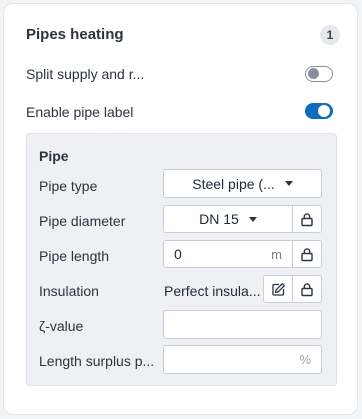 This screenshot has width=362, height=419. Describe the element at coordinates (68, 186) in the screenshot. I see `pipe-type-label: Pipe type` at that location.